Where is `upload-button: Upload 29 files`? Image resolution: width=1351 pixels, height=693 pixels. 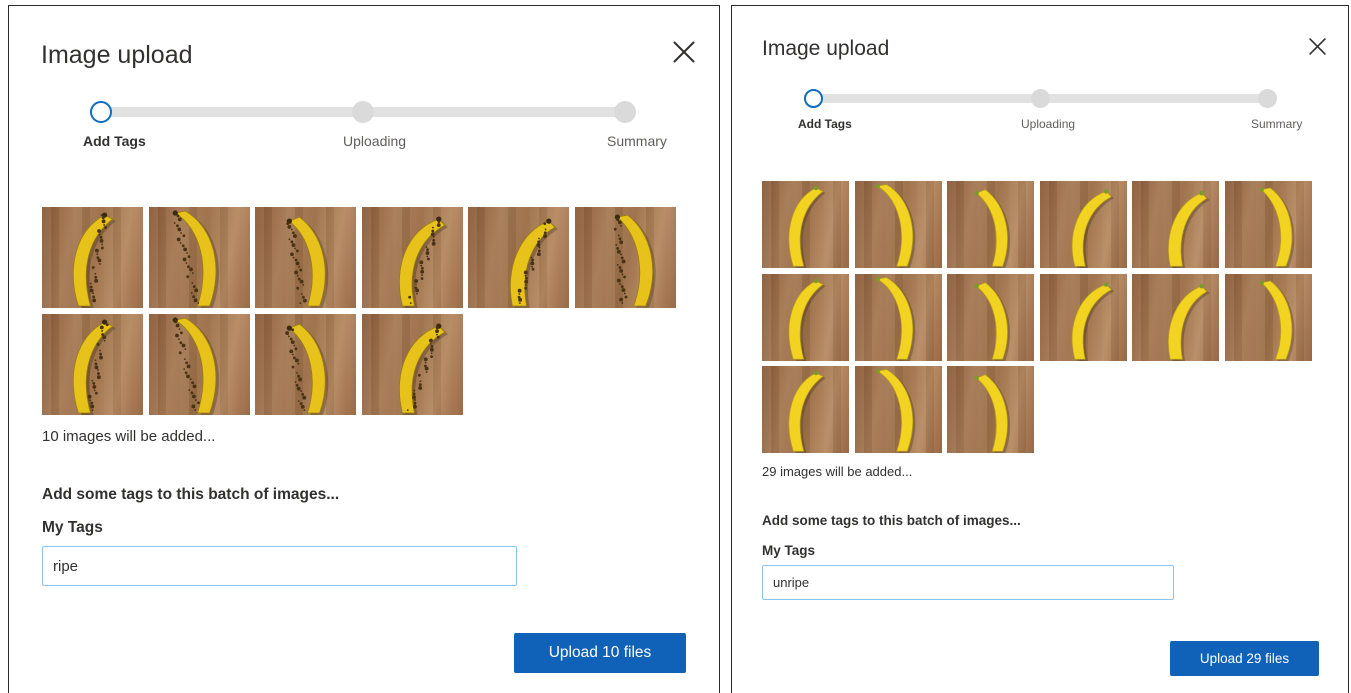 upload-button: Upload 29 files is located at coordinates (1244, 658).